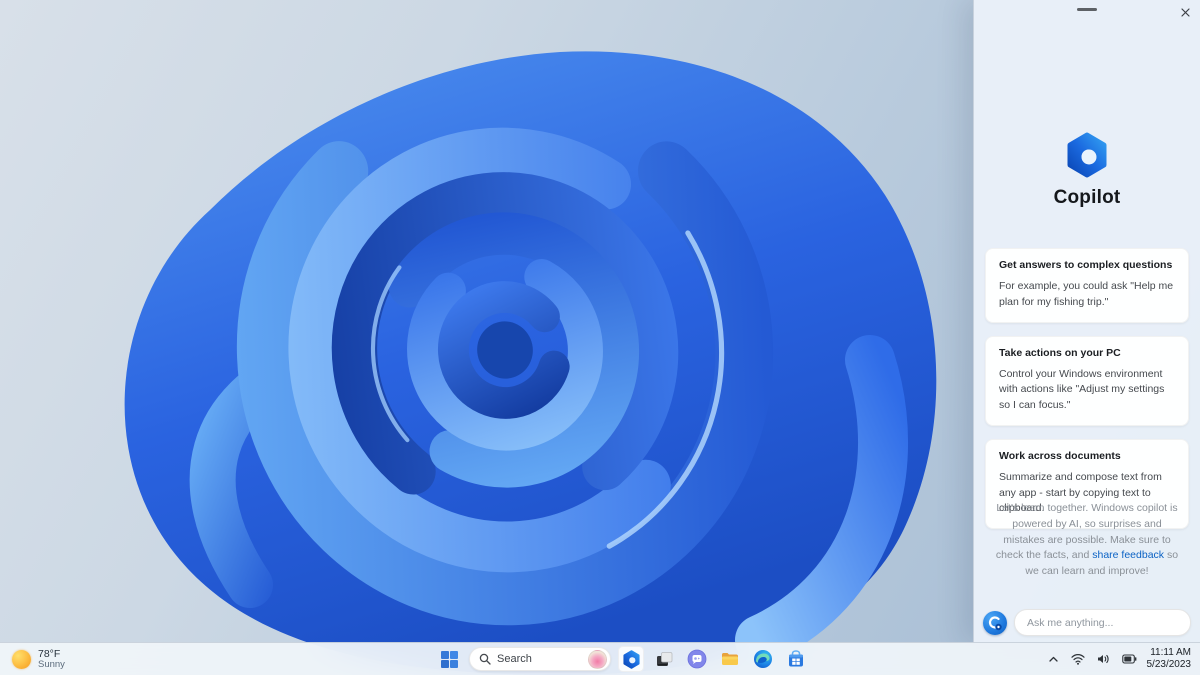 The height and width of the screenshot is (675, 1200). What do you see at coordinates (1053, 659) in the screenshot?
I see `tray-chevron-up-icon` at bounding box center [1053, 659].